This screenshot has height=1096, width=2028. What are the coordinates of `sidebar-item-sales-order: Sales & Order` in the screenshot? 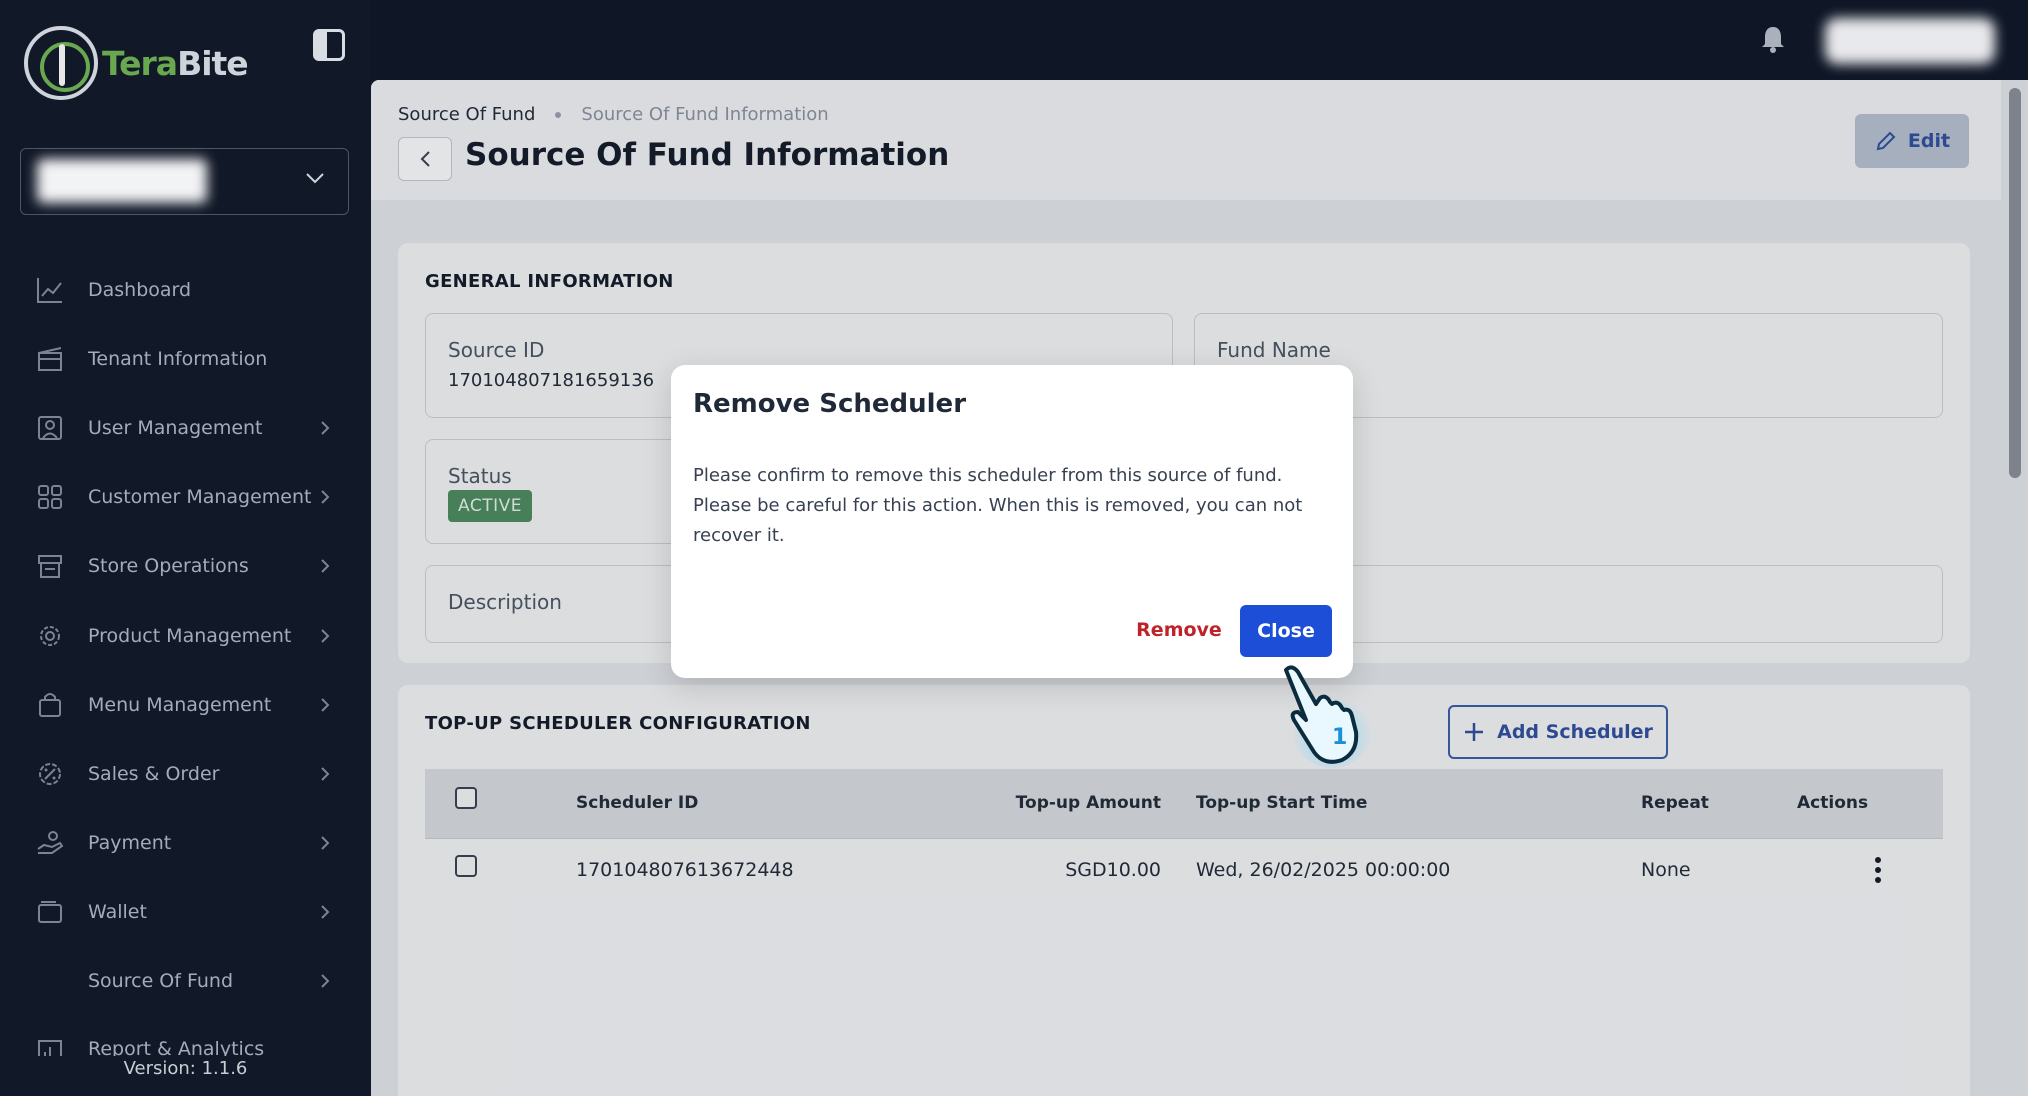 It's located at (185, 773).